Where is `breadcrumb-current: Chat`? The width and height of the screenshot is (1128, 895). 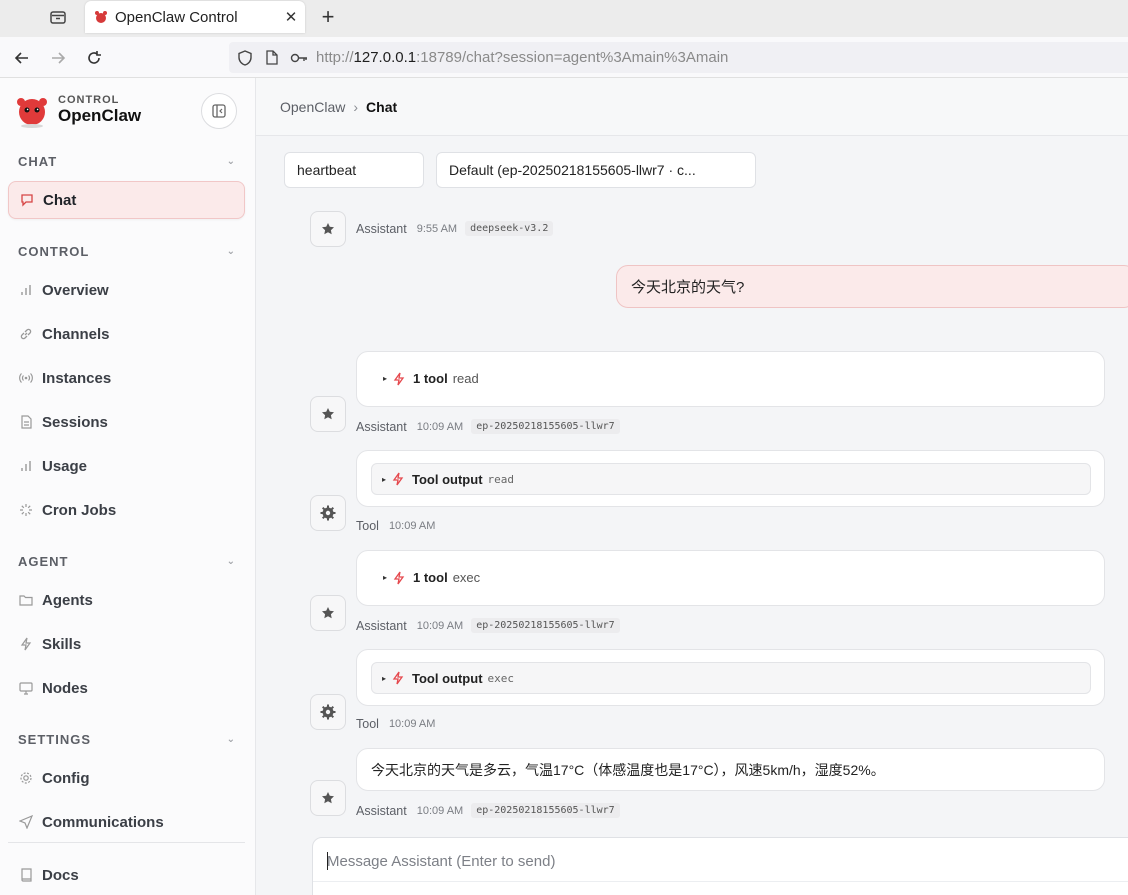 breadcrumb-current: Chat is located at coordinates (382, 107).